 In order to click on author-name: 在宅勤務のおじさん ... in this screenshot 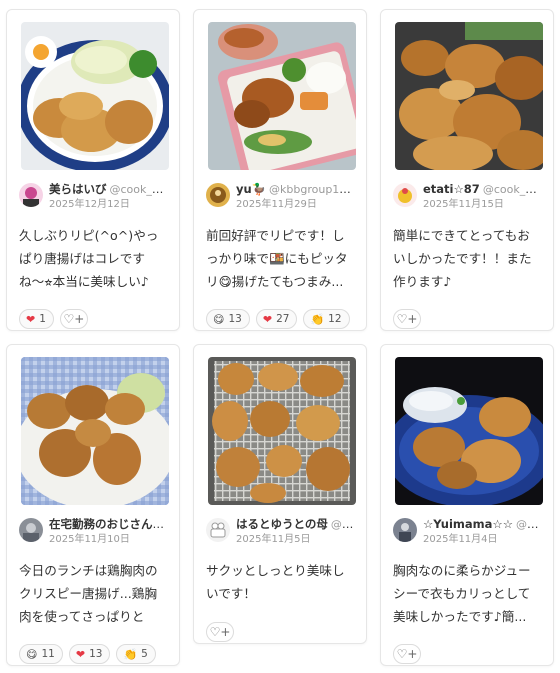, I will do `click(108, 524)`.